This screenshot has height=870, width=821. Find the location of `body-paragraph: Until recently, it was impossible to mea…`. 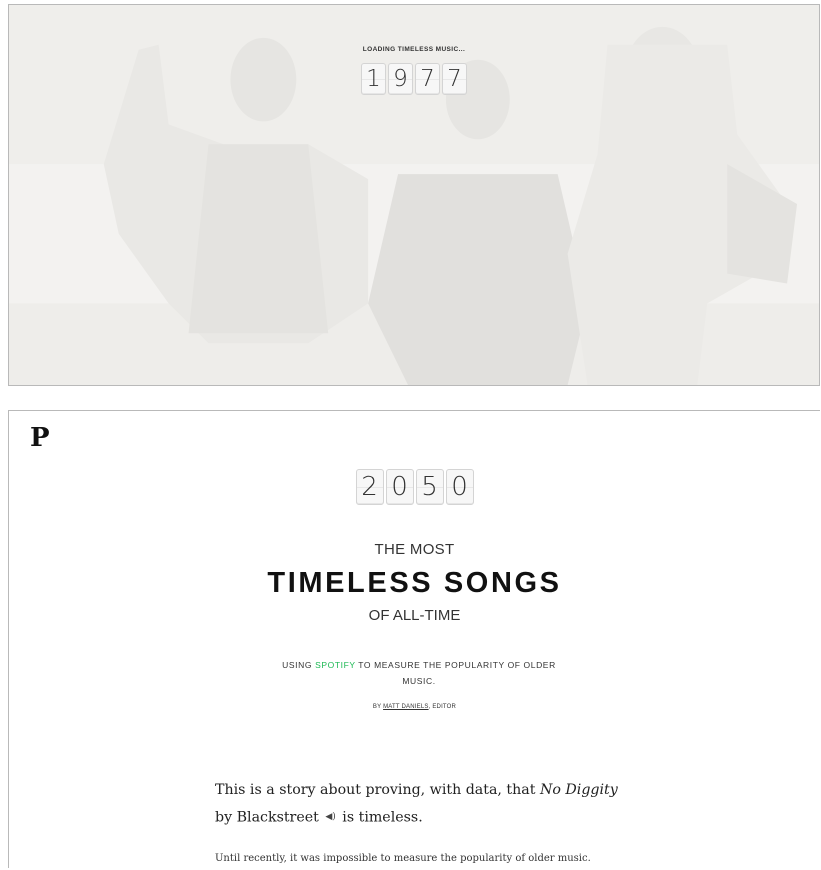

body-paragraph: Until recently, it was impossible to mea… is located at coordinates (403, 858).